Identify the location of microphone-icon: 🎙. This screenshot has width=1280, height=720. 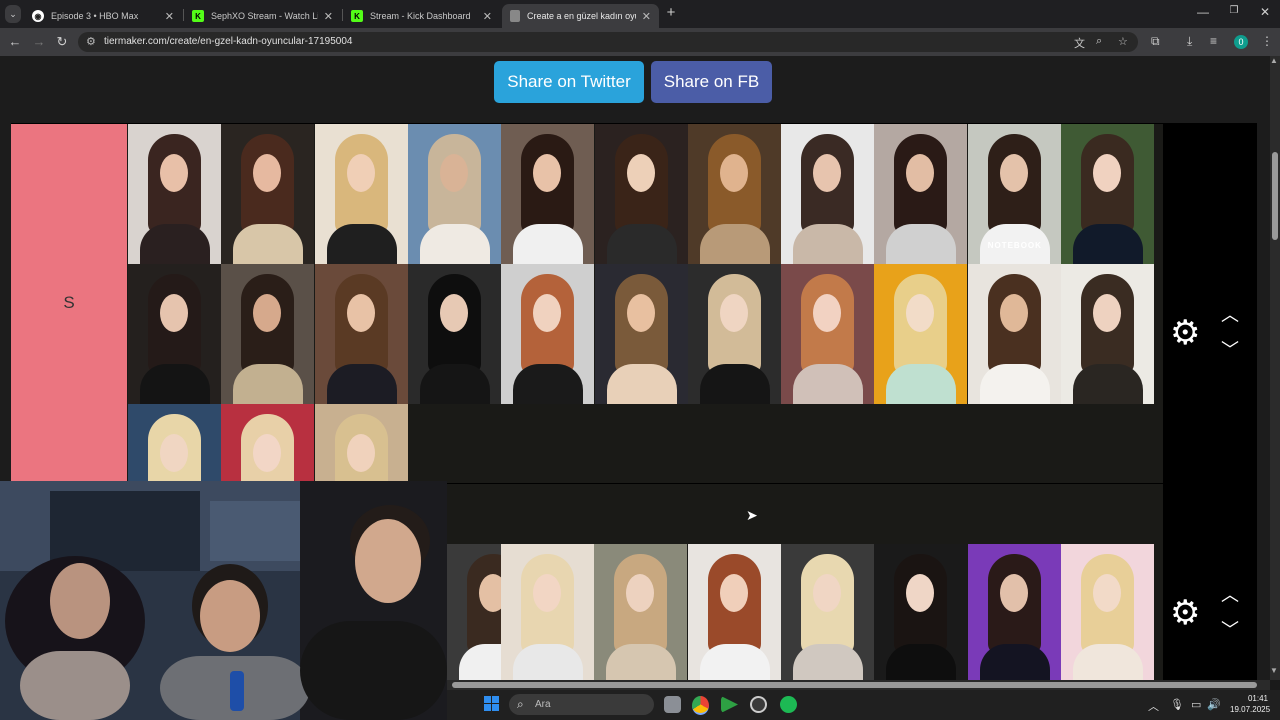
(1177, 704).